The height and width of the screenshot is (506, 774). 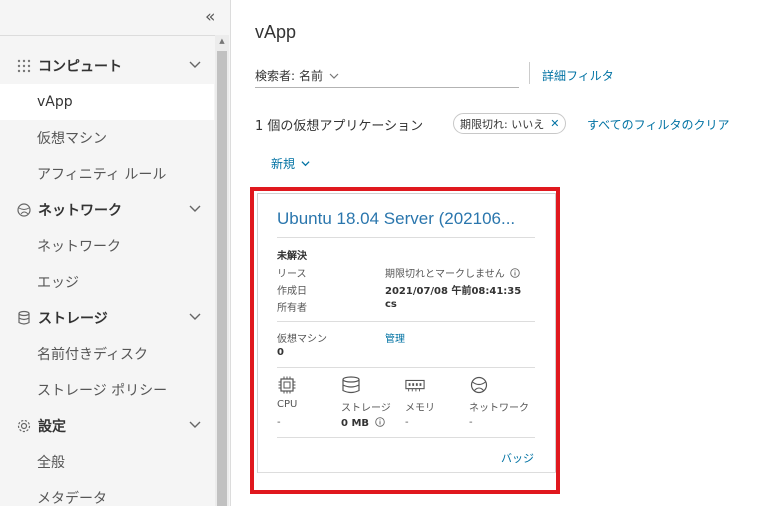 What do you see at coordinates (24, 66) in the screenshot?
I see `compute-grid-icon` at bounding box center [24, 66].